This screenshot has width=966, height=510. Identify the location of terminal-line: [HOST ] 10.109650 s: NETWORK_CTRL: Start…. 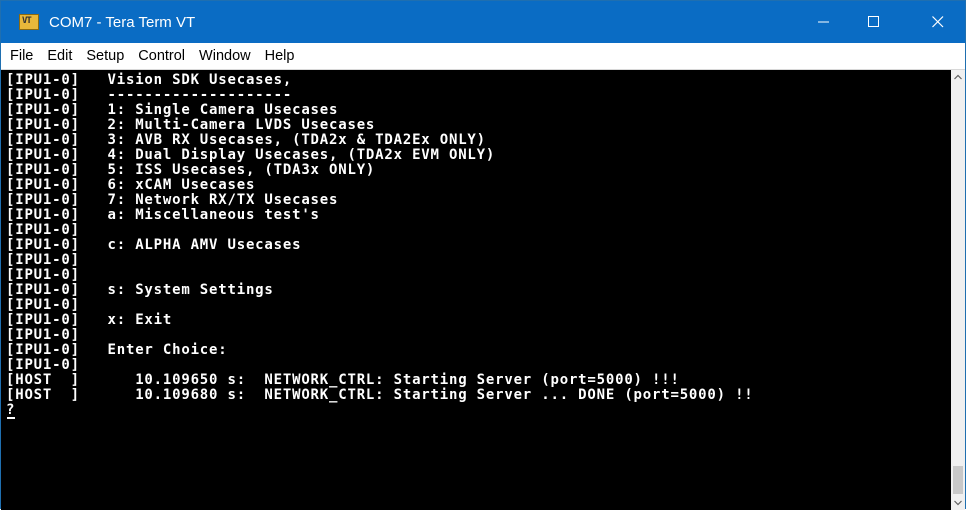
(343, 380).